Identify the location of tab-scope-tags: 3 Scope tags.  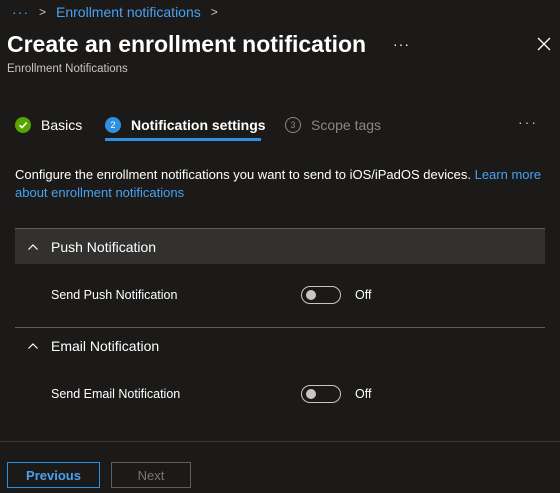
(333, 125).